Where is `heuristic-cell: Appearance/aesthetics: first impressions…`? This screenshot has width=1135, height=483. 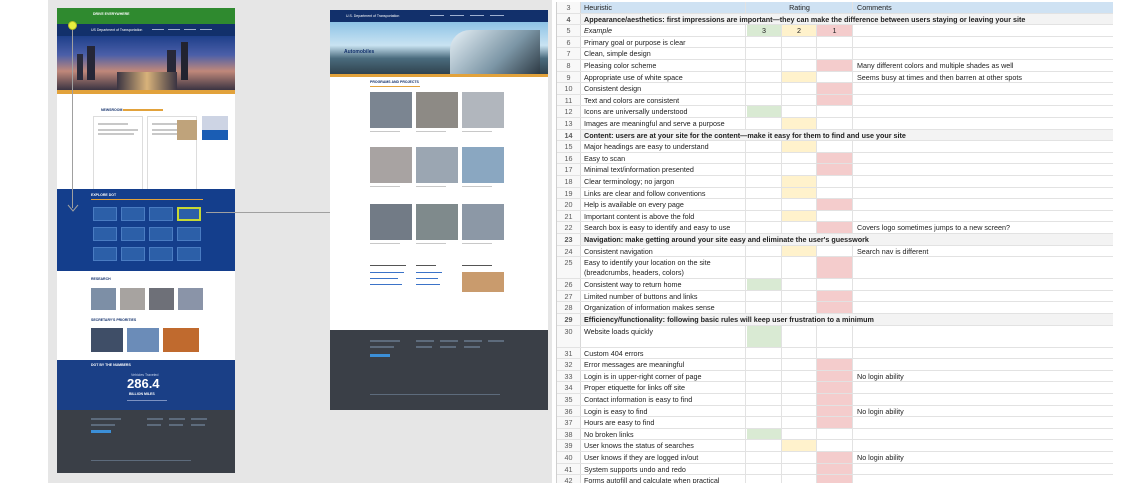 heuristic-cell: Appearance/aesthetics: first impressions… is located at coordinates (844, 19).